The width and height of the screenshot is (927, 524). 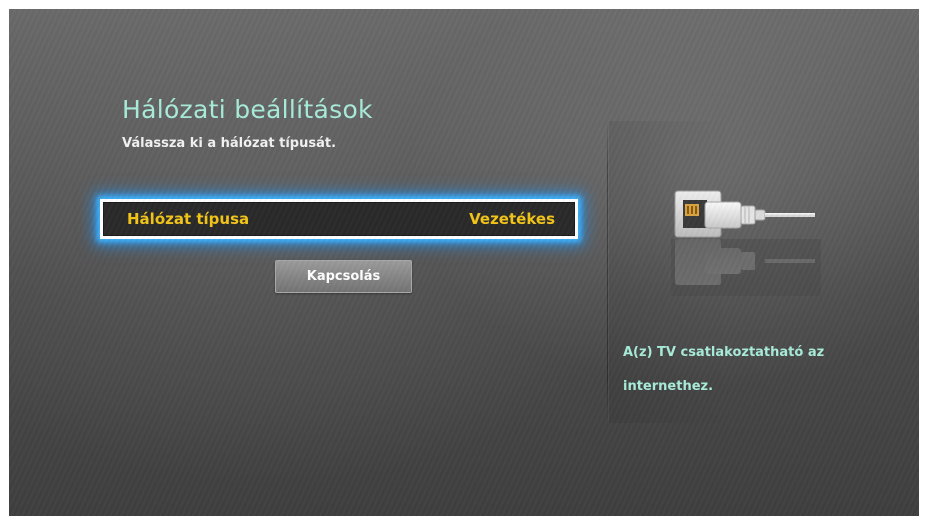 What do you see at coordinates (512, 219) in the screenshot?
I see `network-type-value: Vezetékes` at bounding box center [512, 219].